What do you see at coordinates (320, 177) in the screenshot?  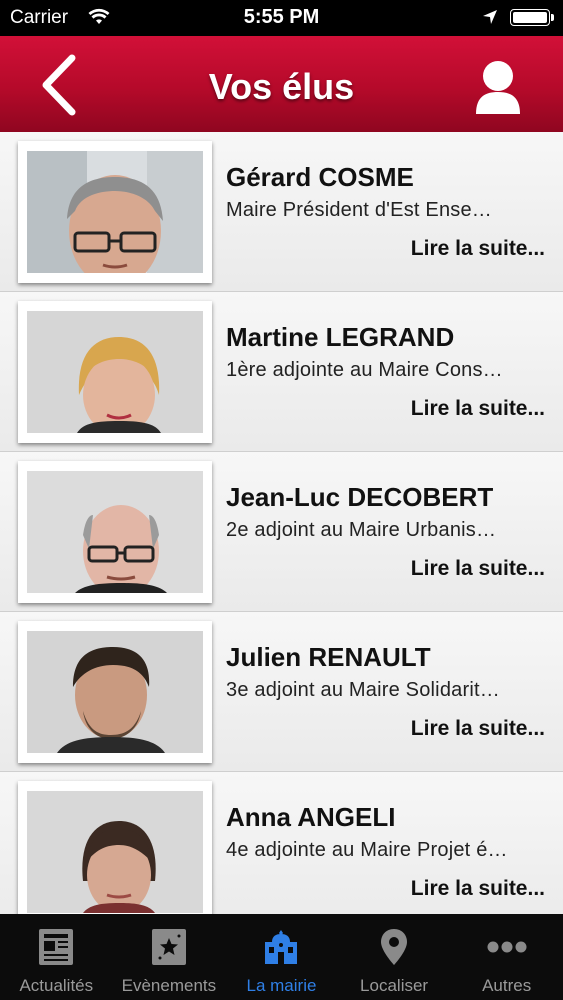 I see `official-name: Gérard COSME` at bounding box center [320, 177].